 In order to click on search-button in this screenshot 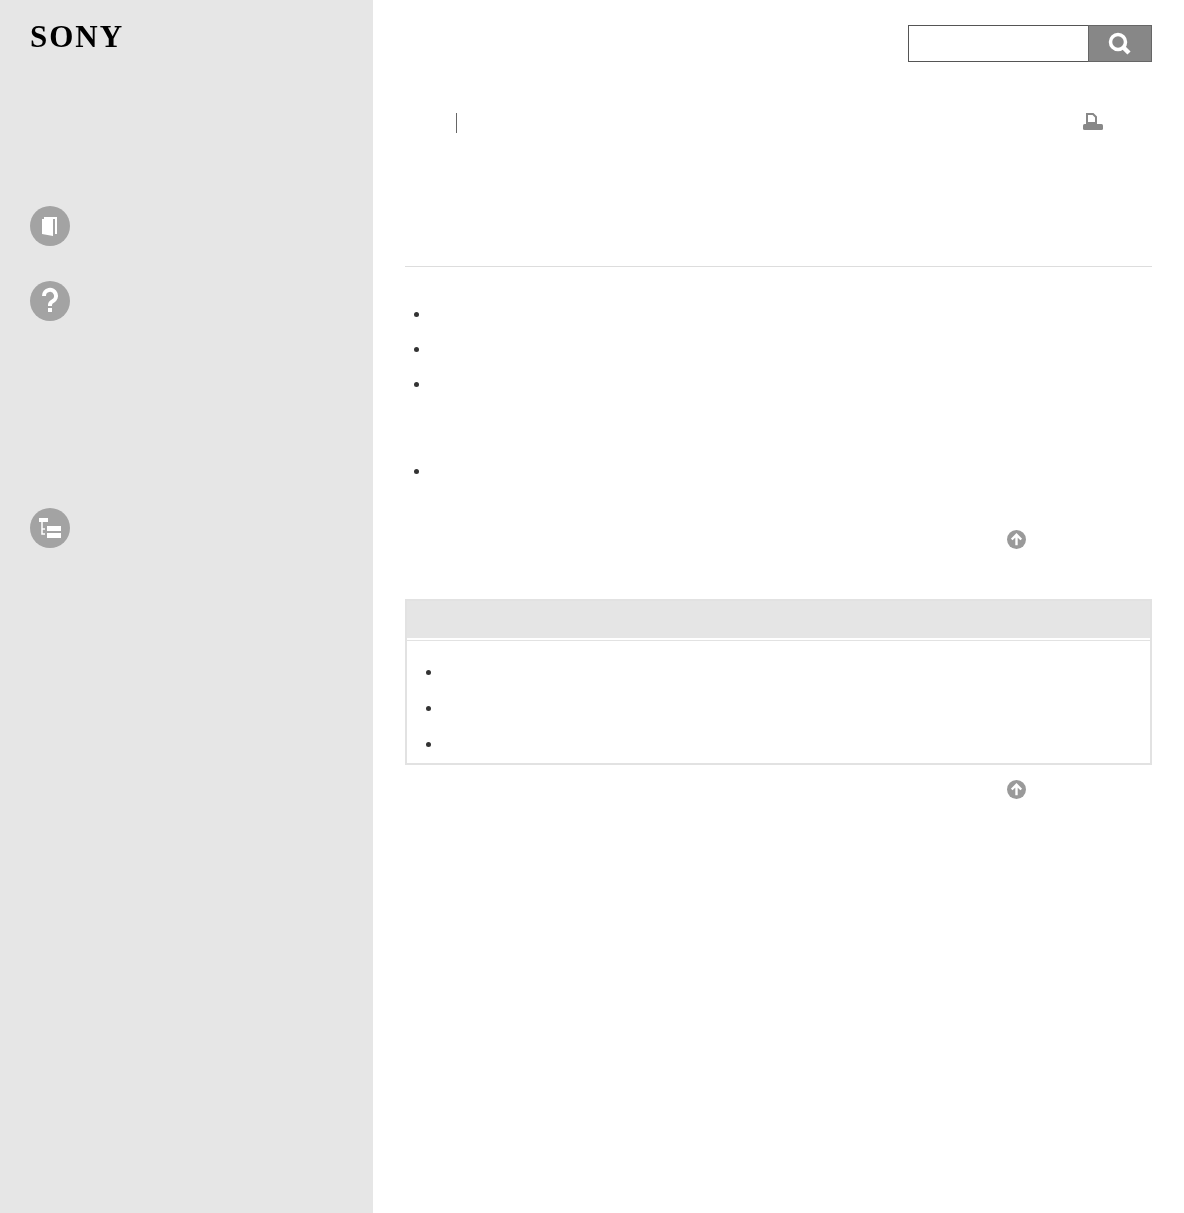, I will do `click(1120, 43)`.